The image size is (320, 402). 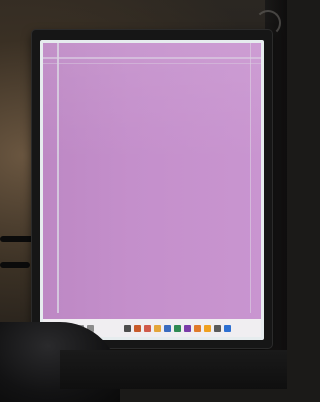 I want to click on desk, so click(x=173, y=369).